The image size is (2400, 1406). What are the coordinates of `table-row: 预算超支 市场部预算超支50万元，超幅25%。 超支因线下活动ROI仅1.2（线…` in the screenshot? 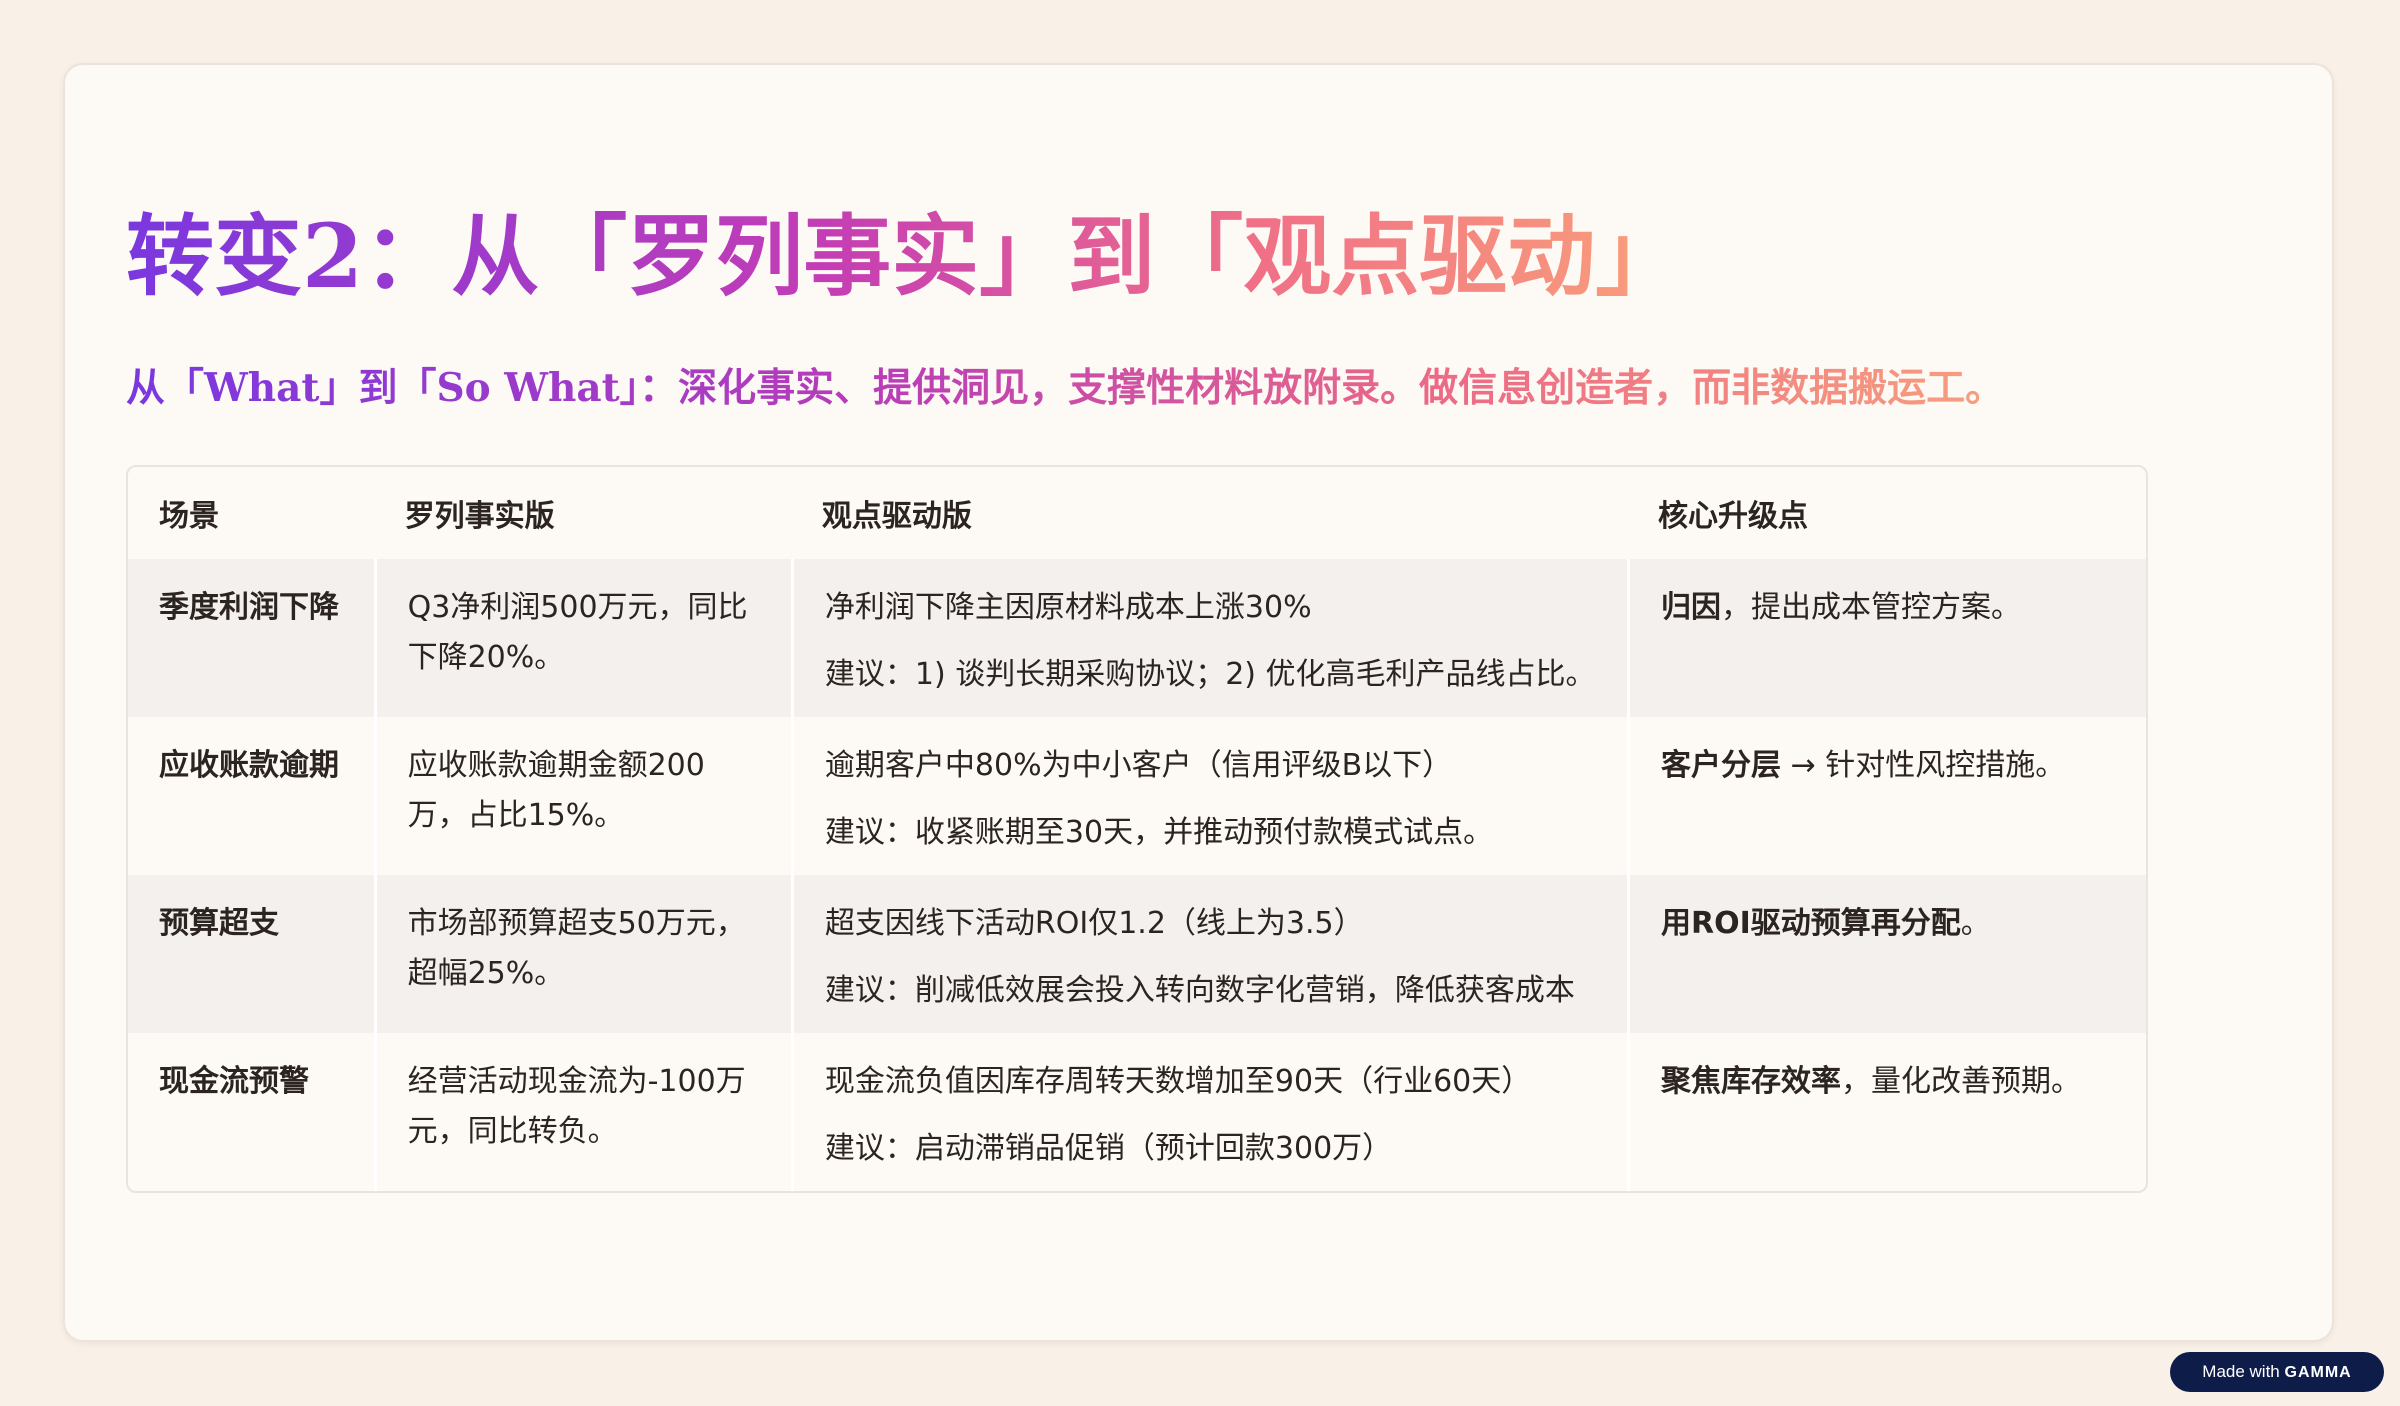 It's located at (1137, 954).